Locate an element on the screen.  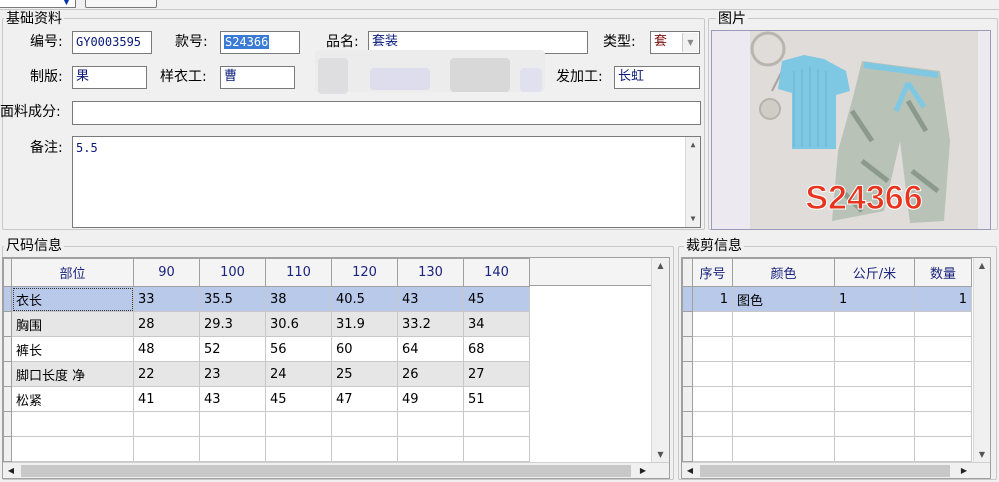
table-row: 脚口长度 净 22 23 24 25 26 27 is located at coordinates (266, 374).